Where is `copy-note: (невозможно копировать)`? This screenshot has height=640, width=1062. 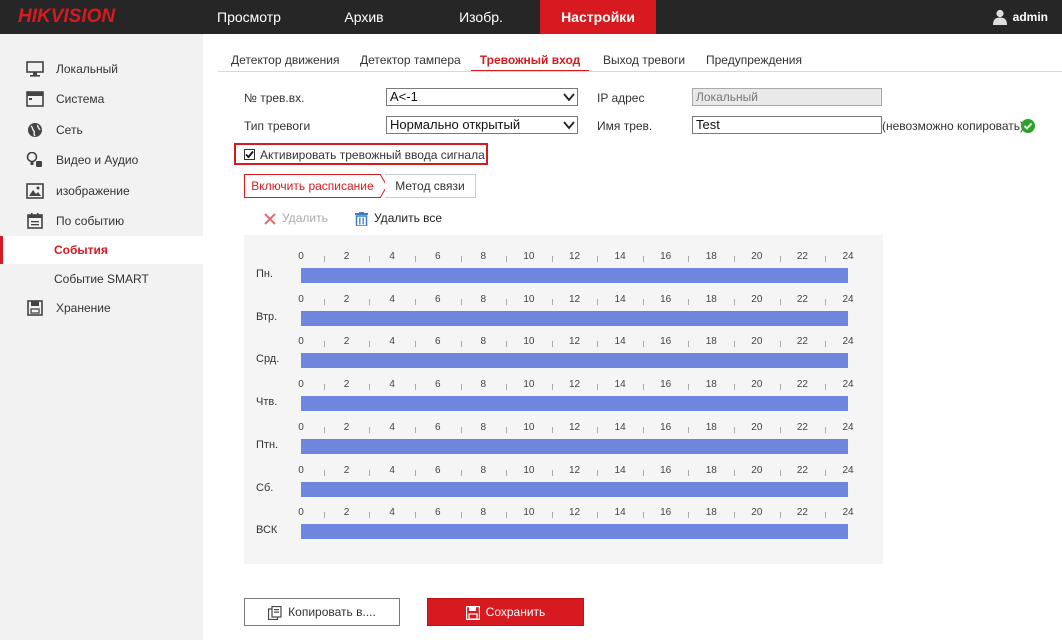 copy-note: (невозможно копировать) is located at coordinates (953, 126).